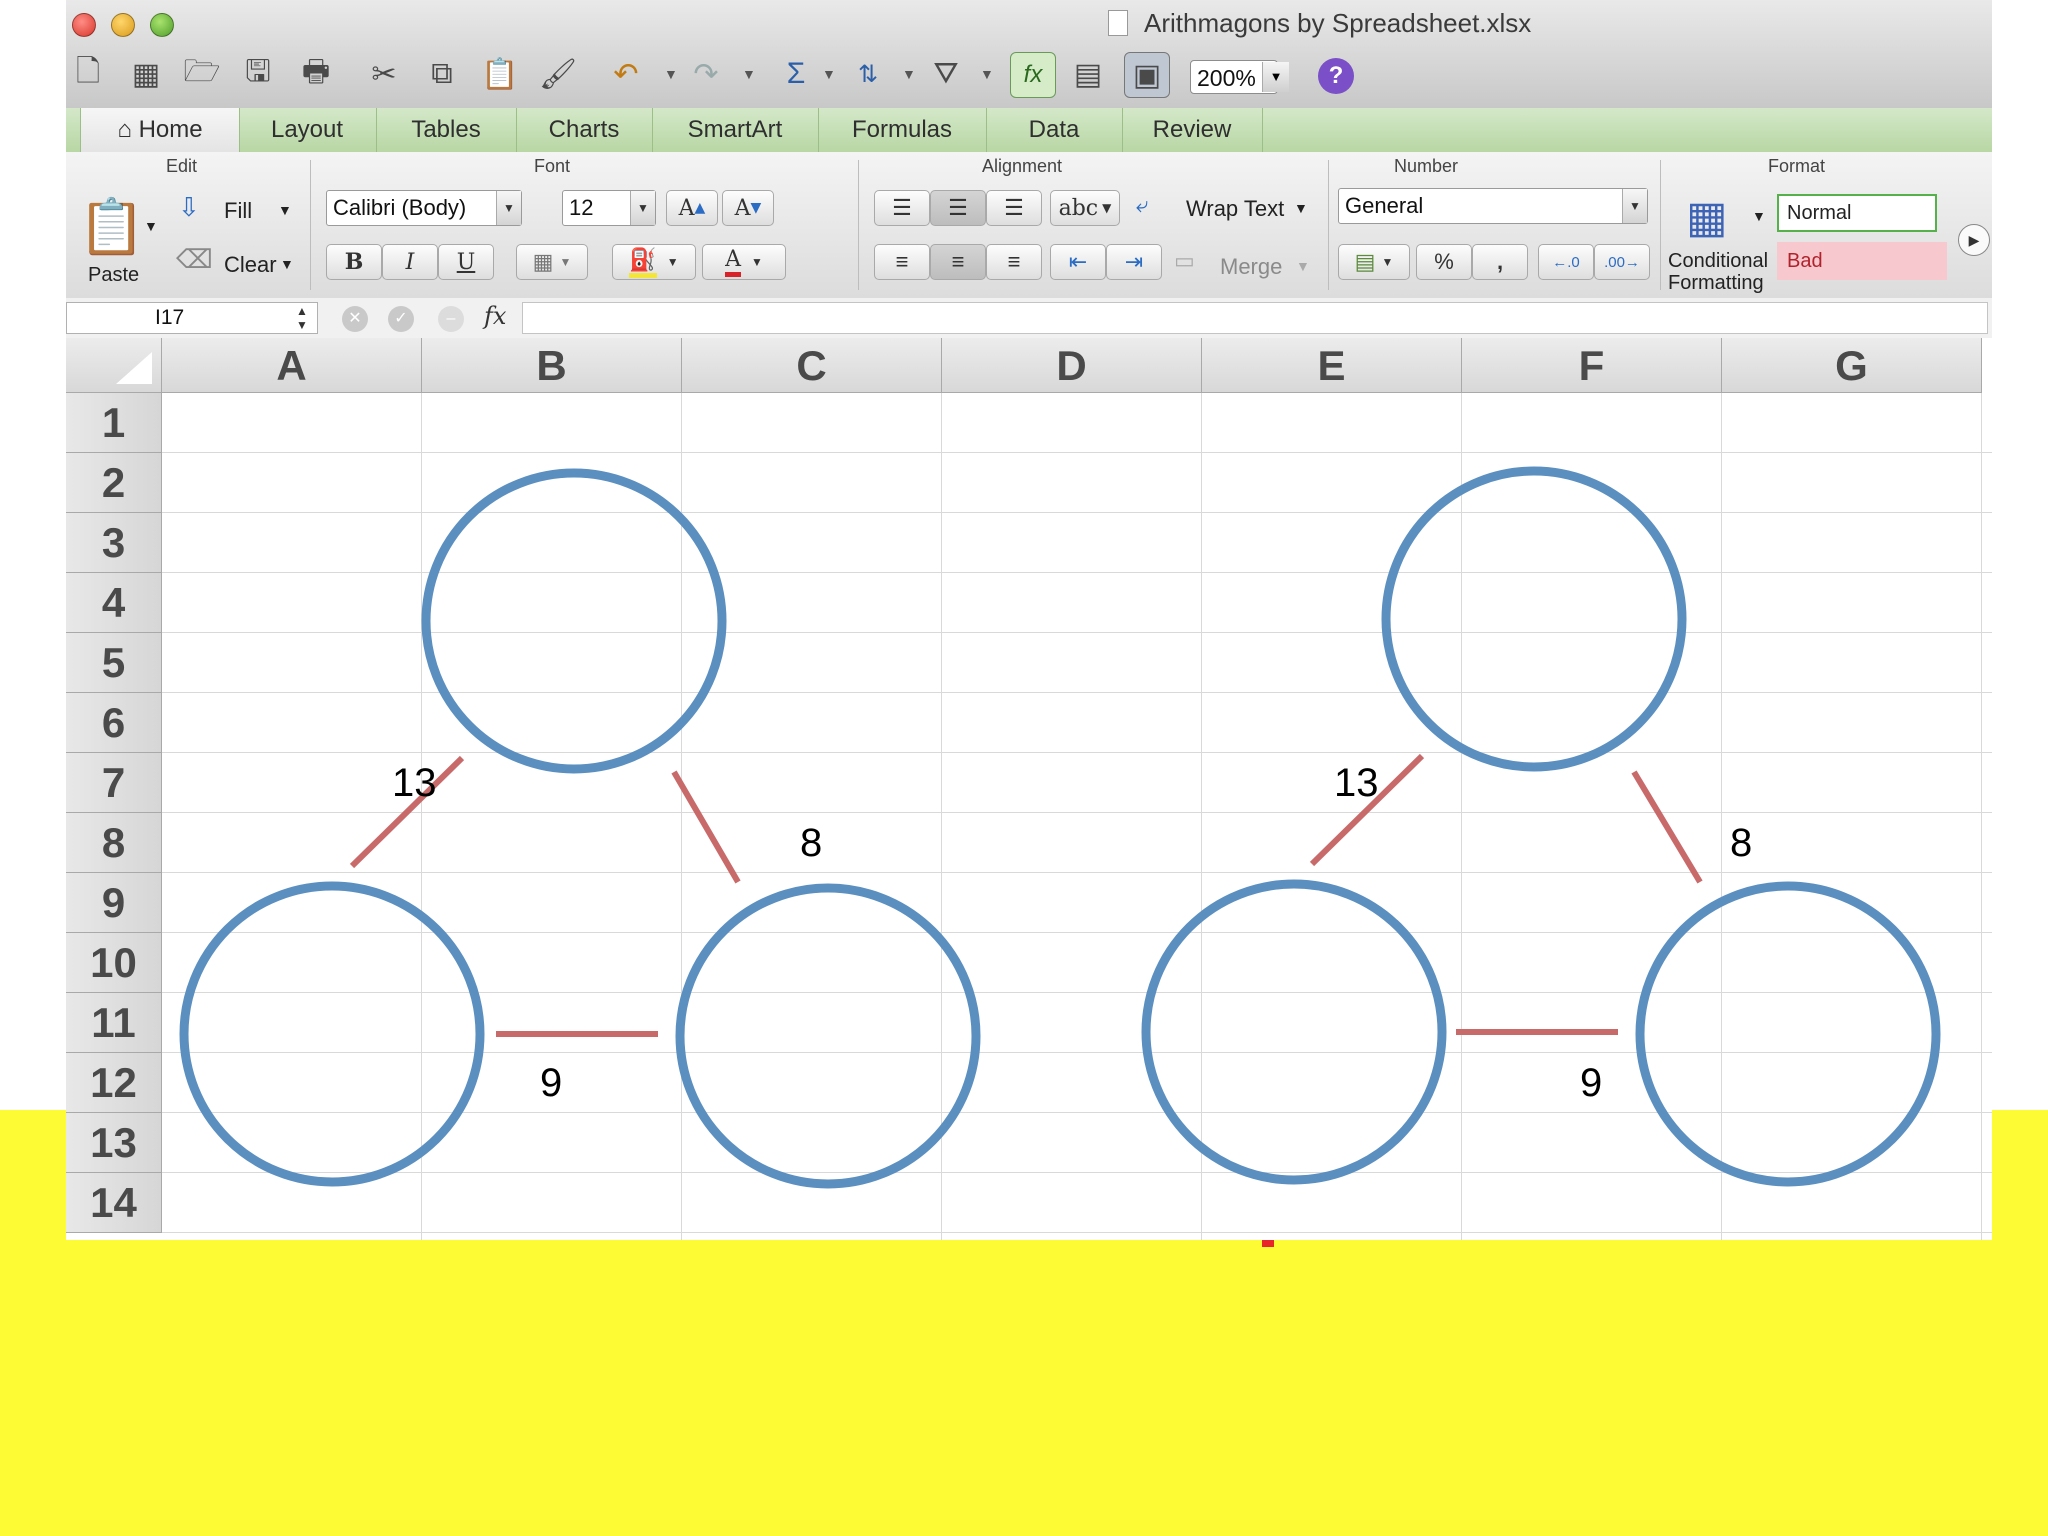  What do you see at coordinates (1142, 205) in the screenshot?
I see `wrap-text-icon: ⤶` at bounding box center [1142, 205].